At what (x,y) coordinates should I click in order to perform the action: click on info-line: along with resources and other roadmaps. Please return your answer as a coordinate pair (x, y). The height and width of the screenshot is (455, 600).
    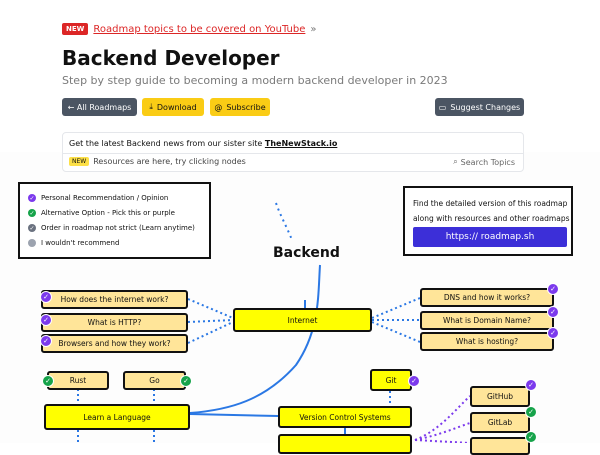
    Looking at the image, I should click on (491, 218).